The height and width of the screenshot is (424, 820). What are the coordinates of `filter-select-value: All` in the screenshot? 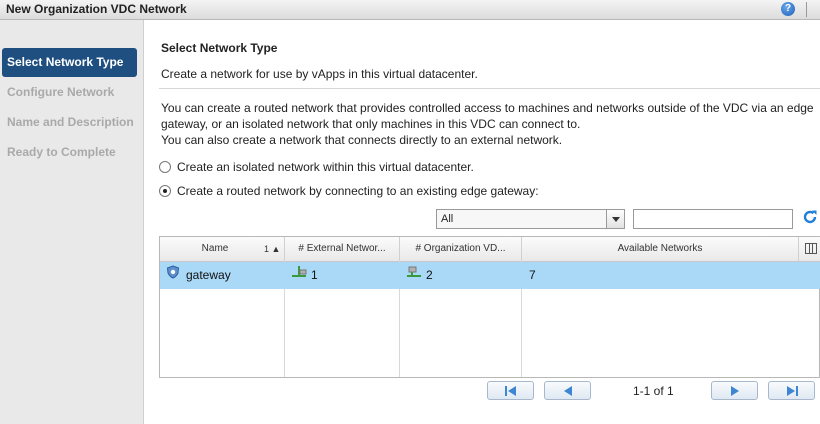 It's located at (447, 219).